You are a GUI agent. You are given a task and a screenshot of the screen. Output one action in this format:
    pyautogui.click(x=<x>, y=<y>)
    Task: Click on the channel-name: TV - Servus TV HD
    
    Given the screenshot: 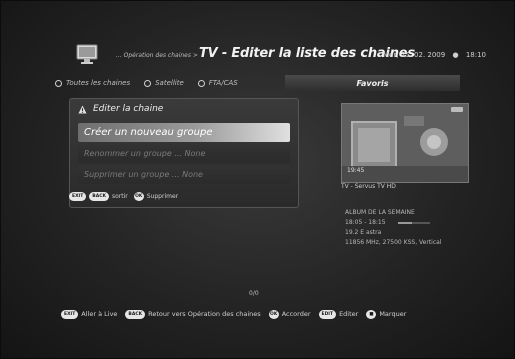 What is the action you would take?
    pyautogui.click(x=368, y=186)
    